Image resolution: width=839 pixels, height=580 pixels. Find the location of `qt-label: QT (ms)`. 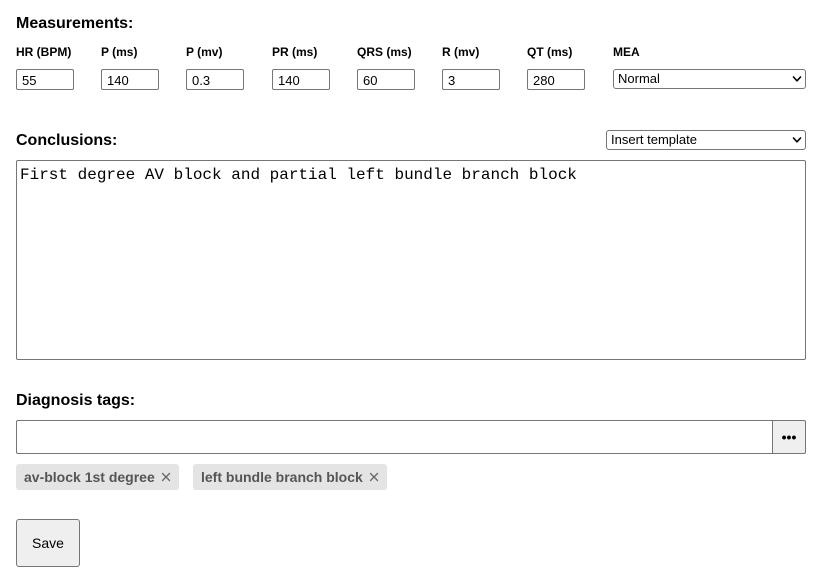

qt-label: QT (ms) is located at coordinates (550, 52).